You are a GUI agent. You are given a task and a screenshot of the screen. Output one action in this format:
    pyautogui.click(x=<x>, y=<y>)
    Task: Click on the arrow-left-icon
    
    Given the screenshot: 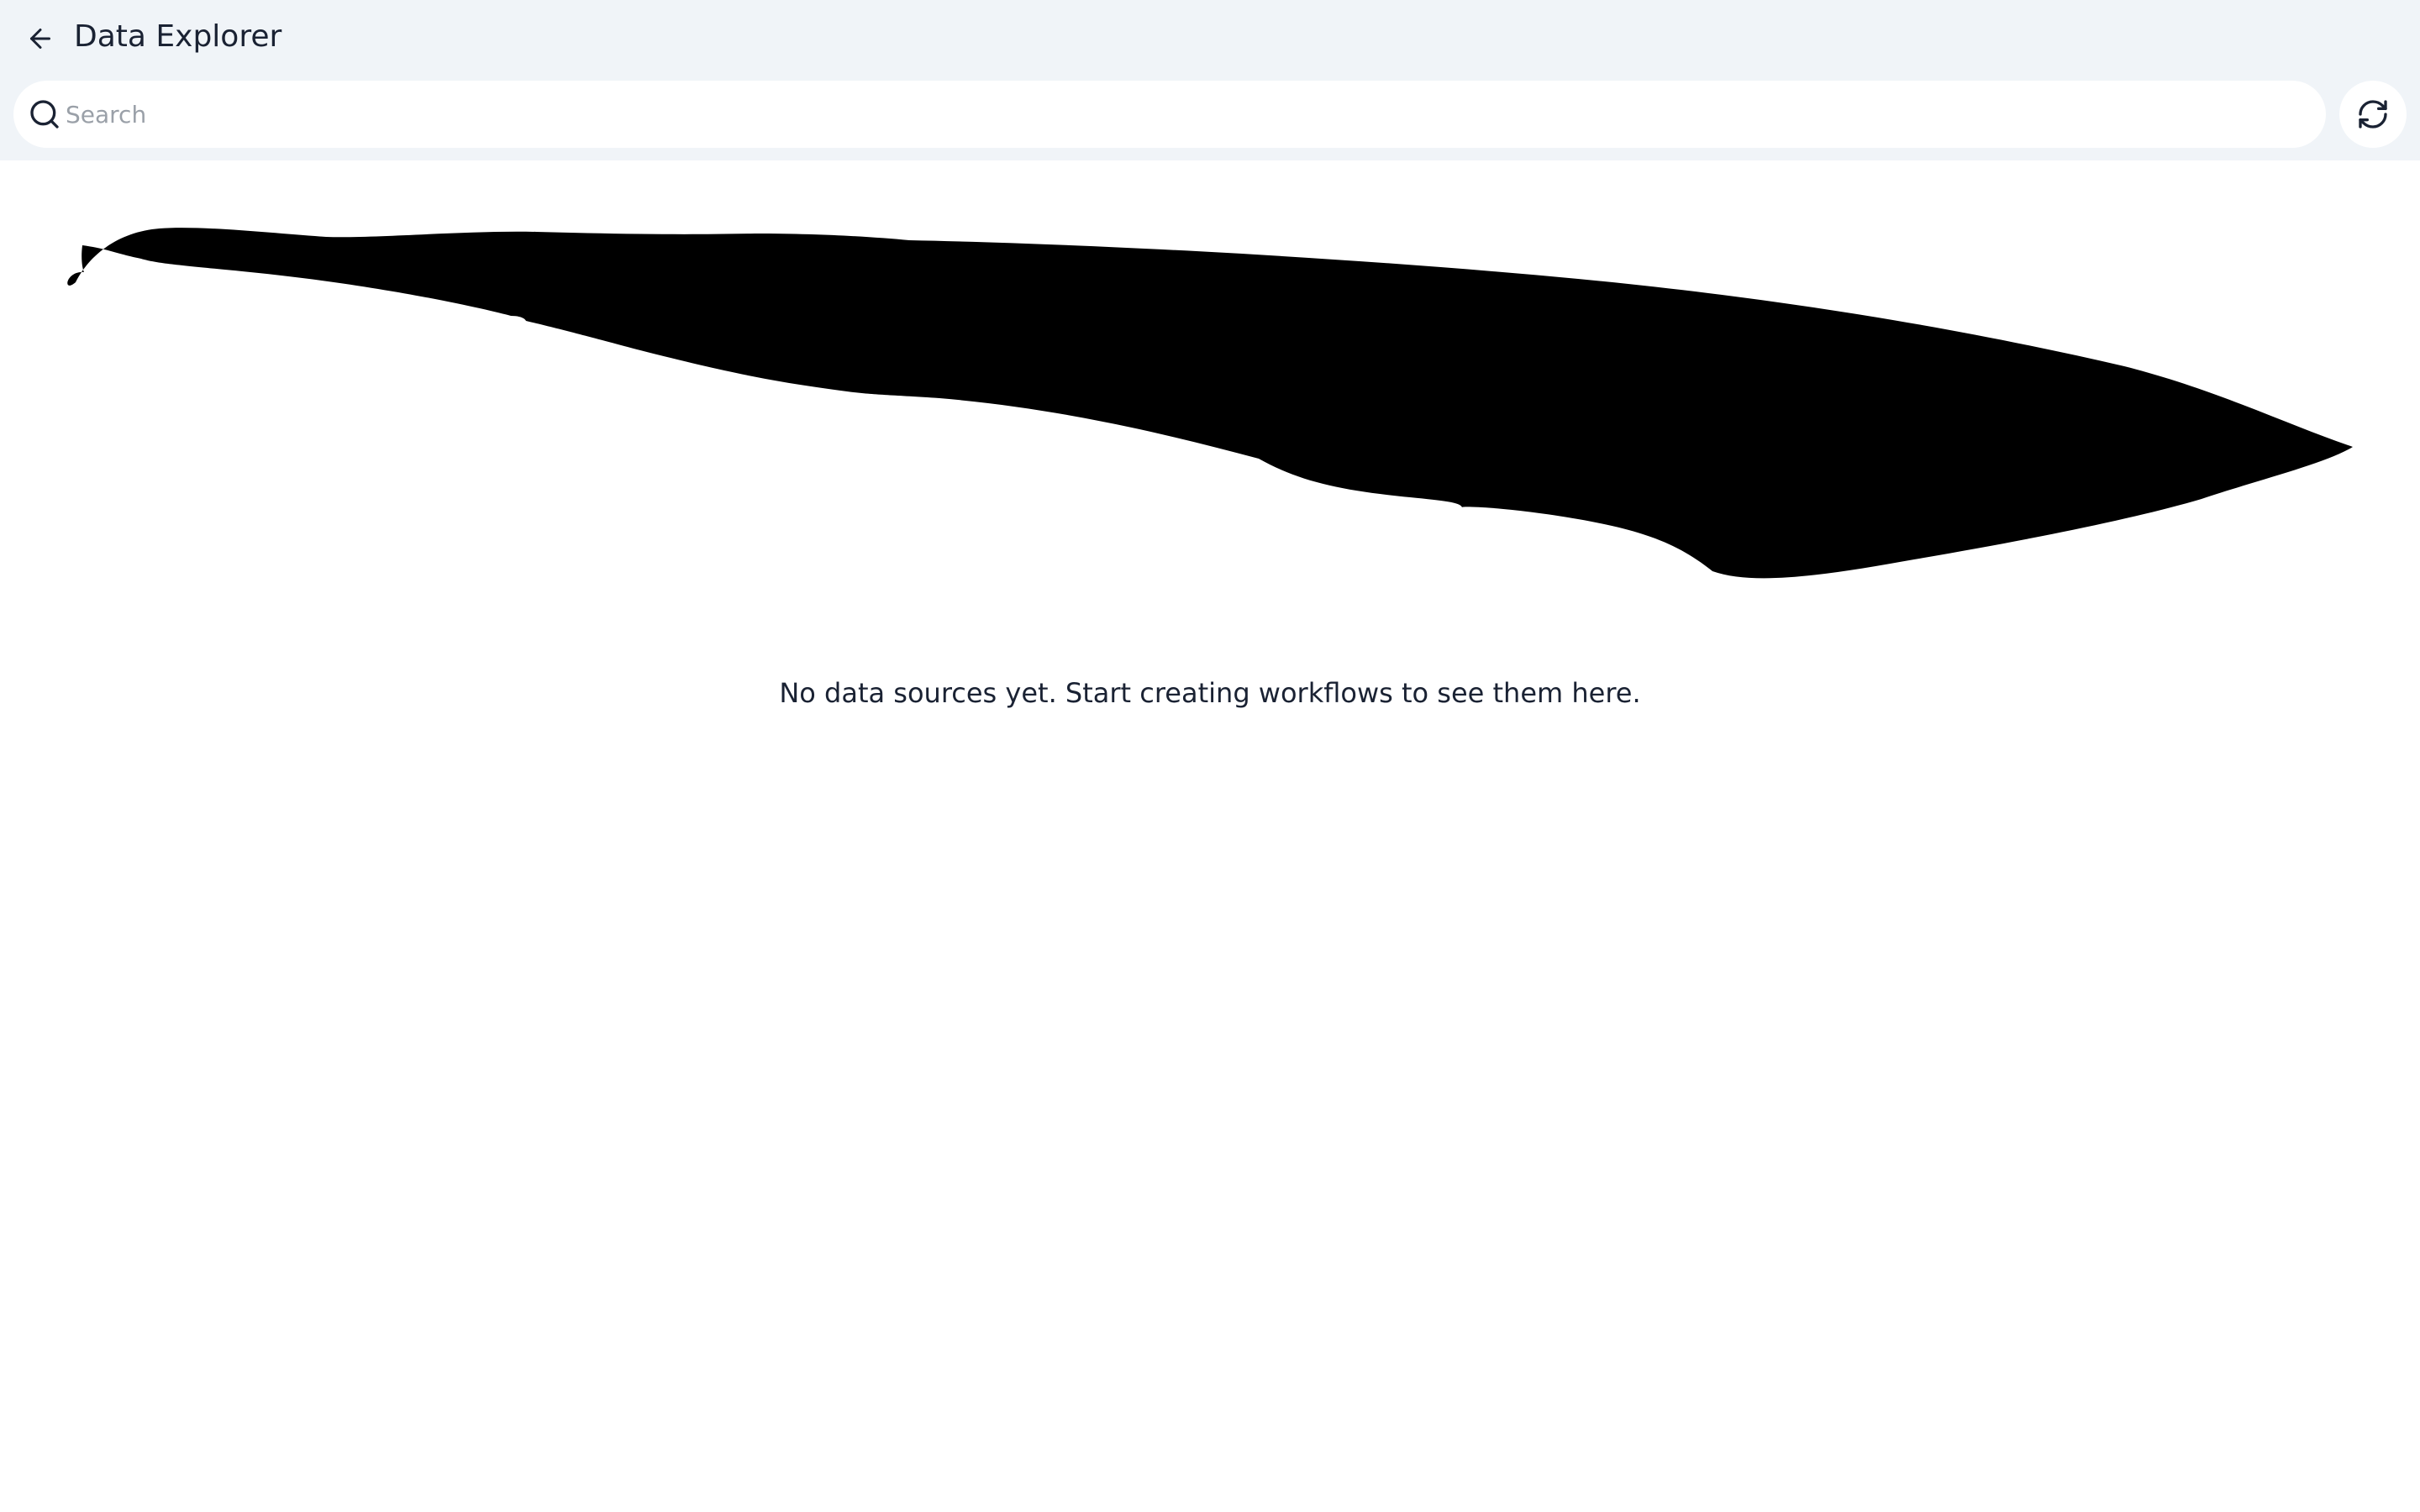 What is the action you would take?
    pyautogui.click(x=40, y=39)
    